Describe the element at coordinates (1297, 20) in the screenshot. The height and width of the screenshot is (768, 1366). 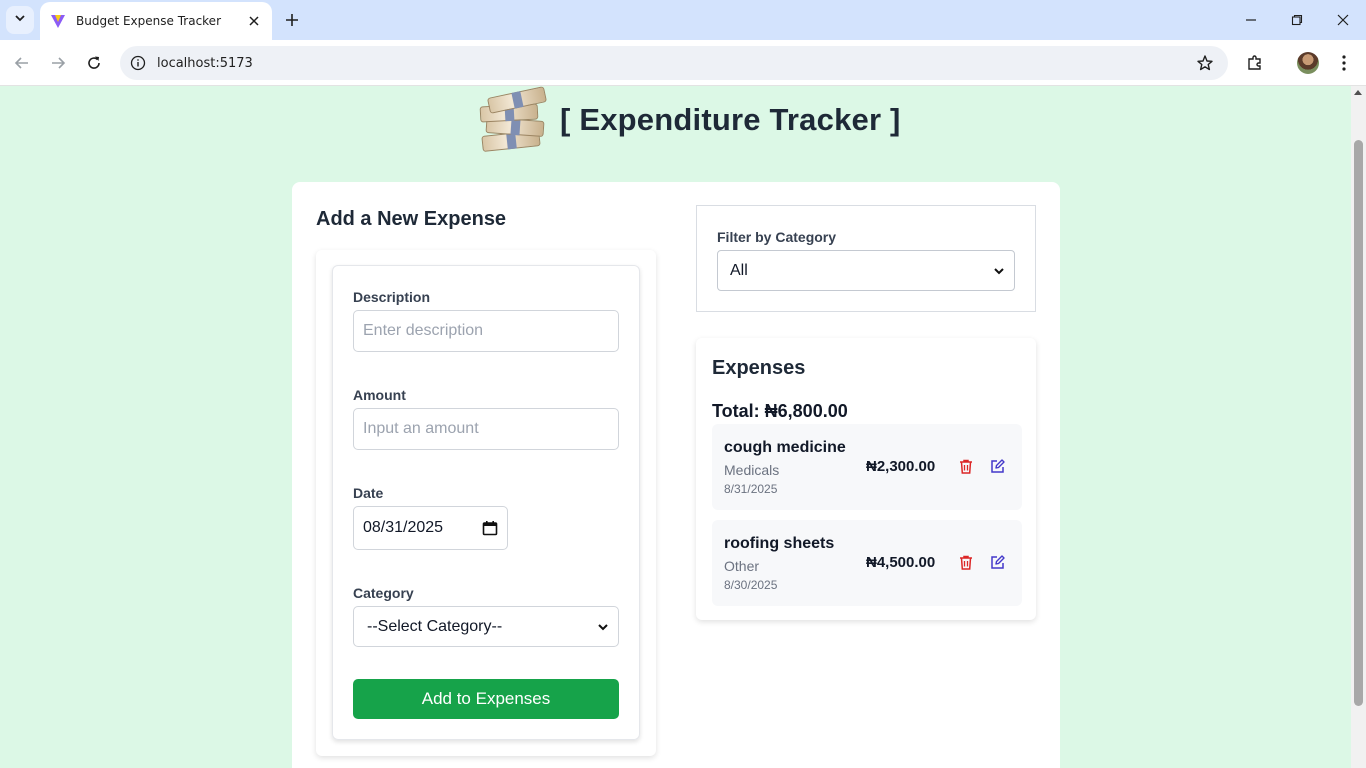
I see `restore-icon` at that location.